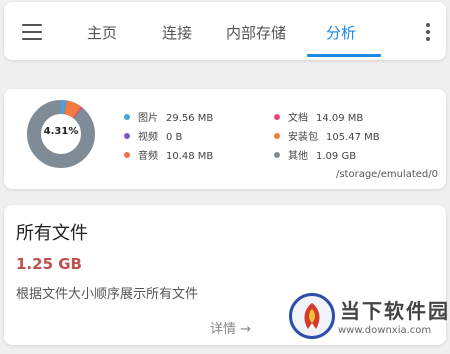  I want to click on documents-dot-icon, so click(277, 117).